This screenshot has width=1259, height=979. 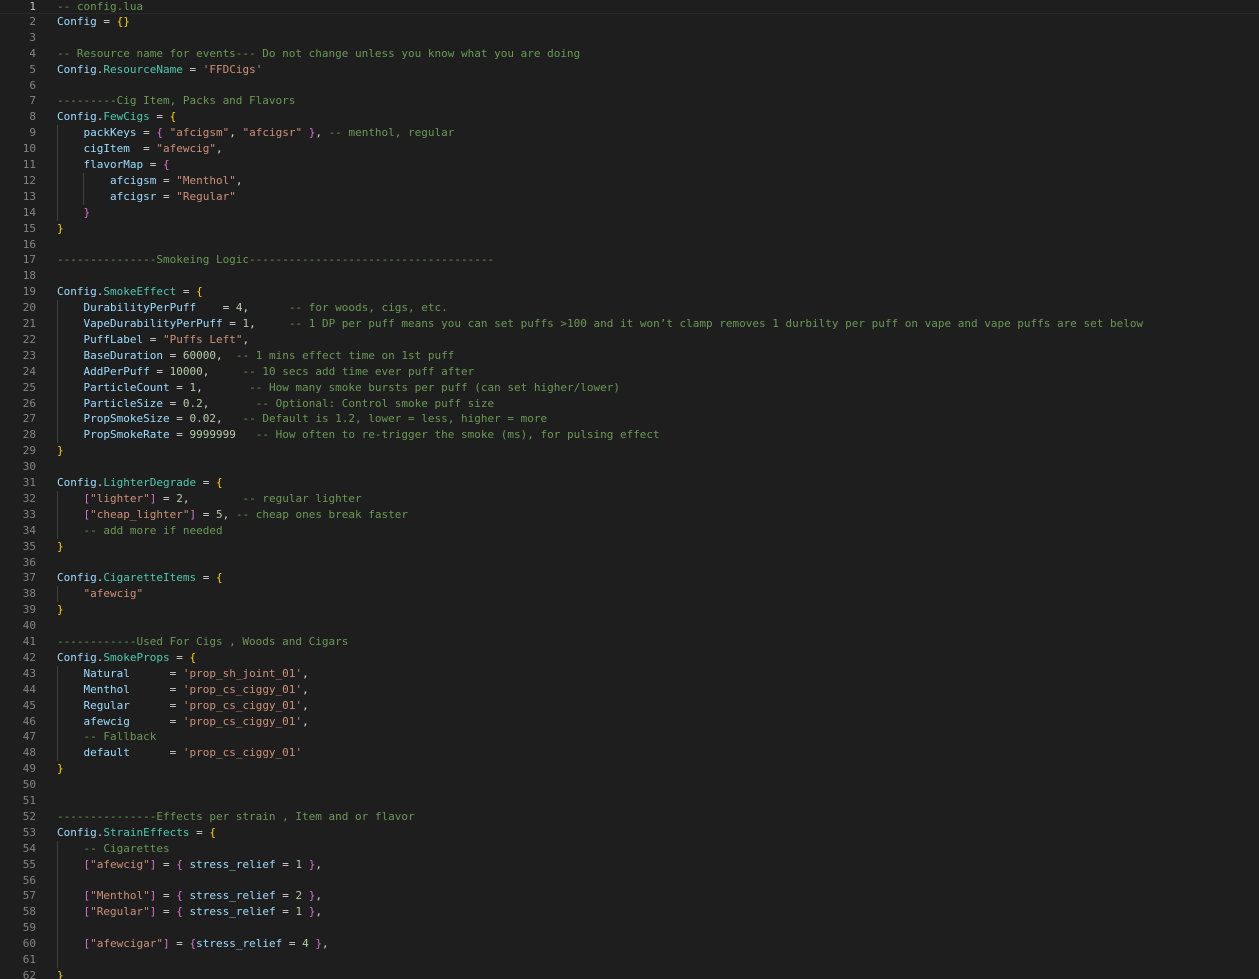 I want to click on code-token: FewCigs, so click(x=126, y=117).